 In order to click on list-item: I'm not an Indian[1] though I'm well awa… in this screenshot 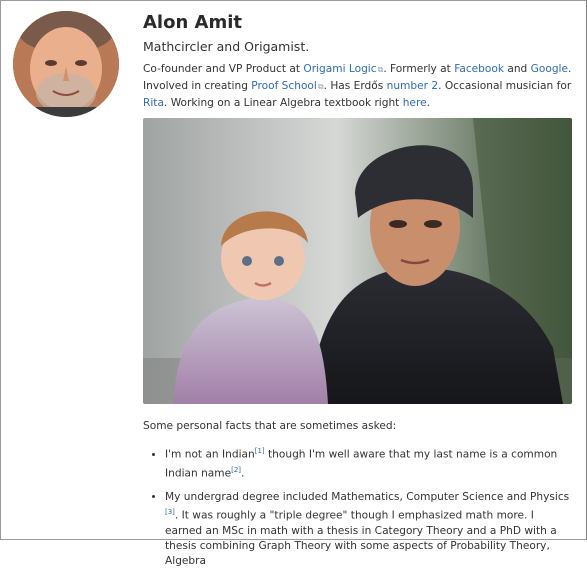, I will do `click(369, 462)`.